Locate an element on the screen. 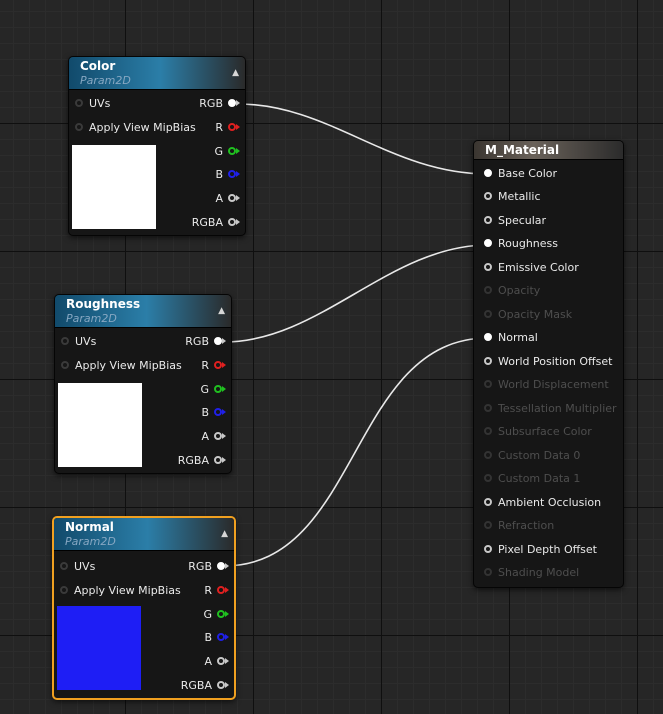  node-title: Roughness is located at coordinates (103, 304).